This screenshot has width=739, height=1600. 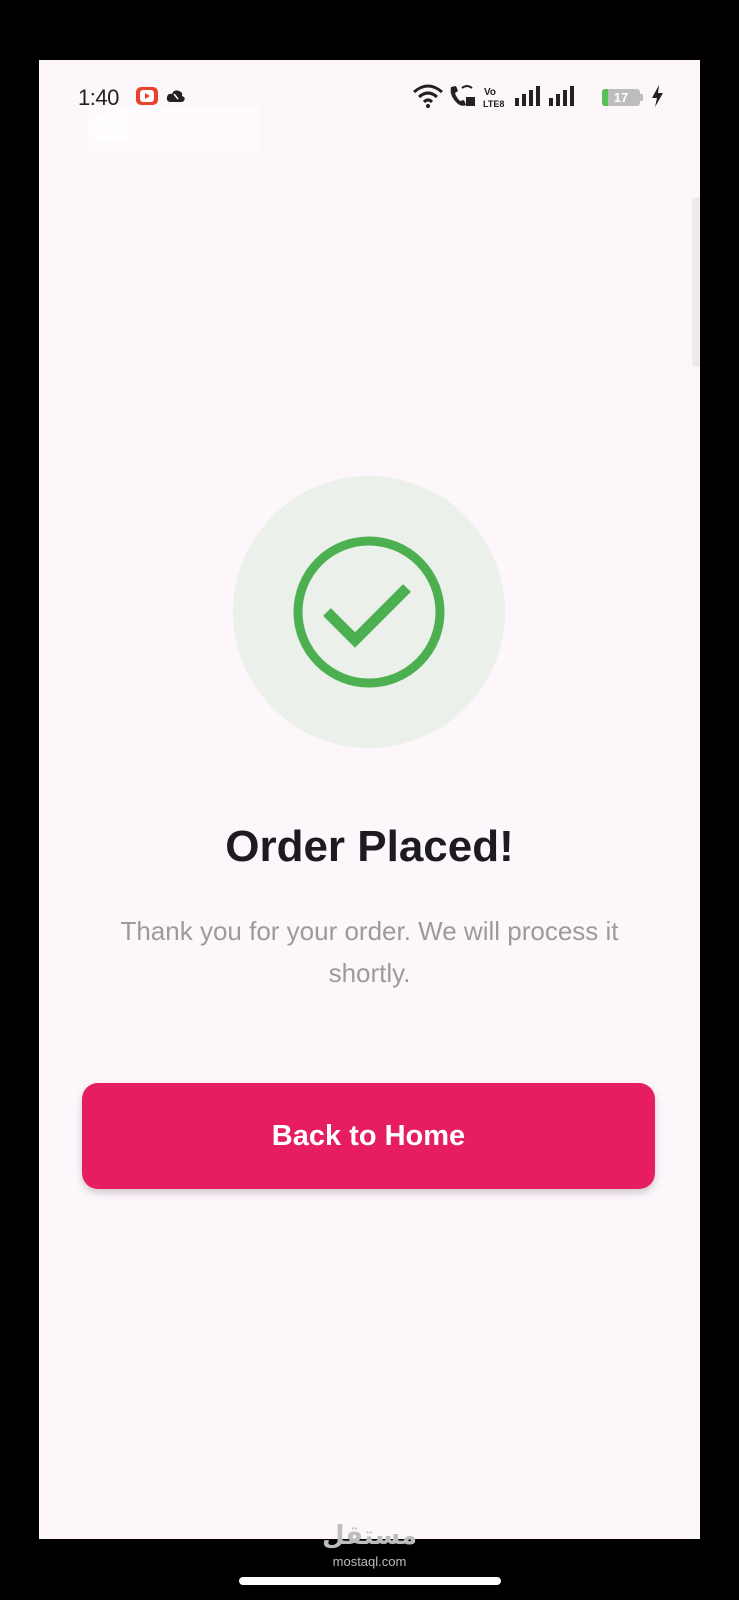 I want to click on page-title: Order Placed!, so click(x=369, y=846).